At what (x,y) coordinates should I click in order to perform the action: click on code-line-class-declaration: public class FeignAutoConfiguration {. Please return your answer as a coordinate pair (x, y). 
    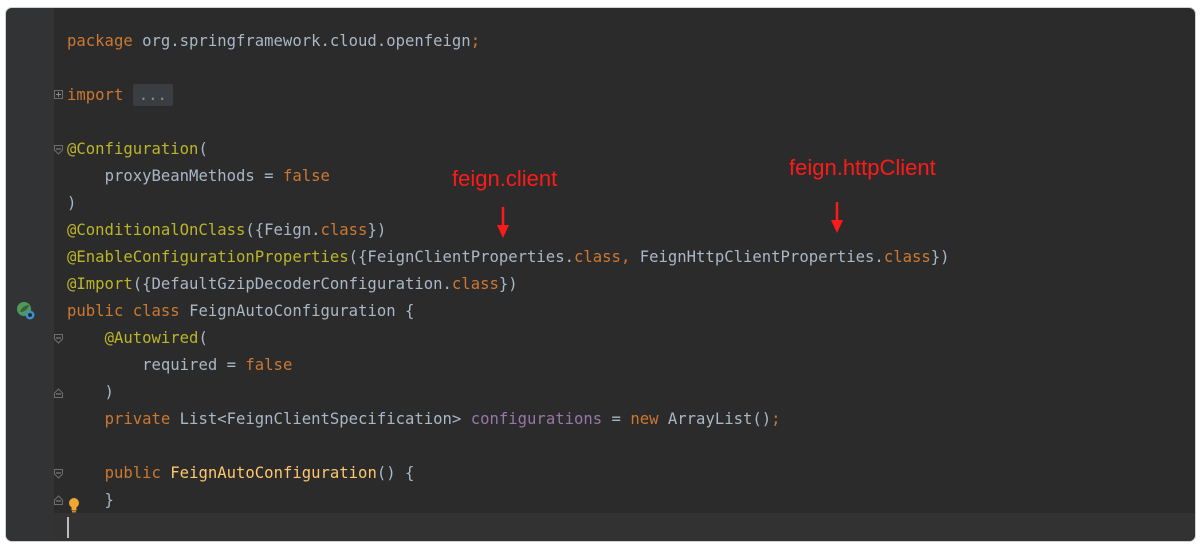
    Looking at the image, I should click on (240, 311).